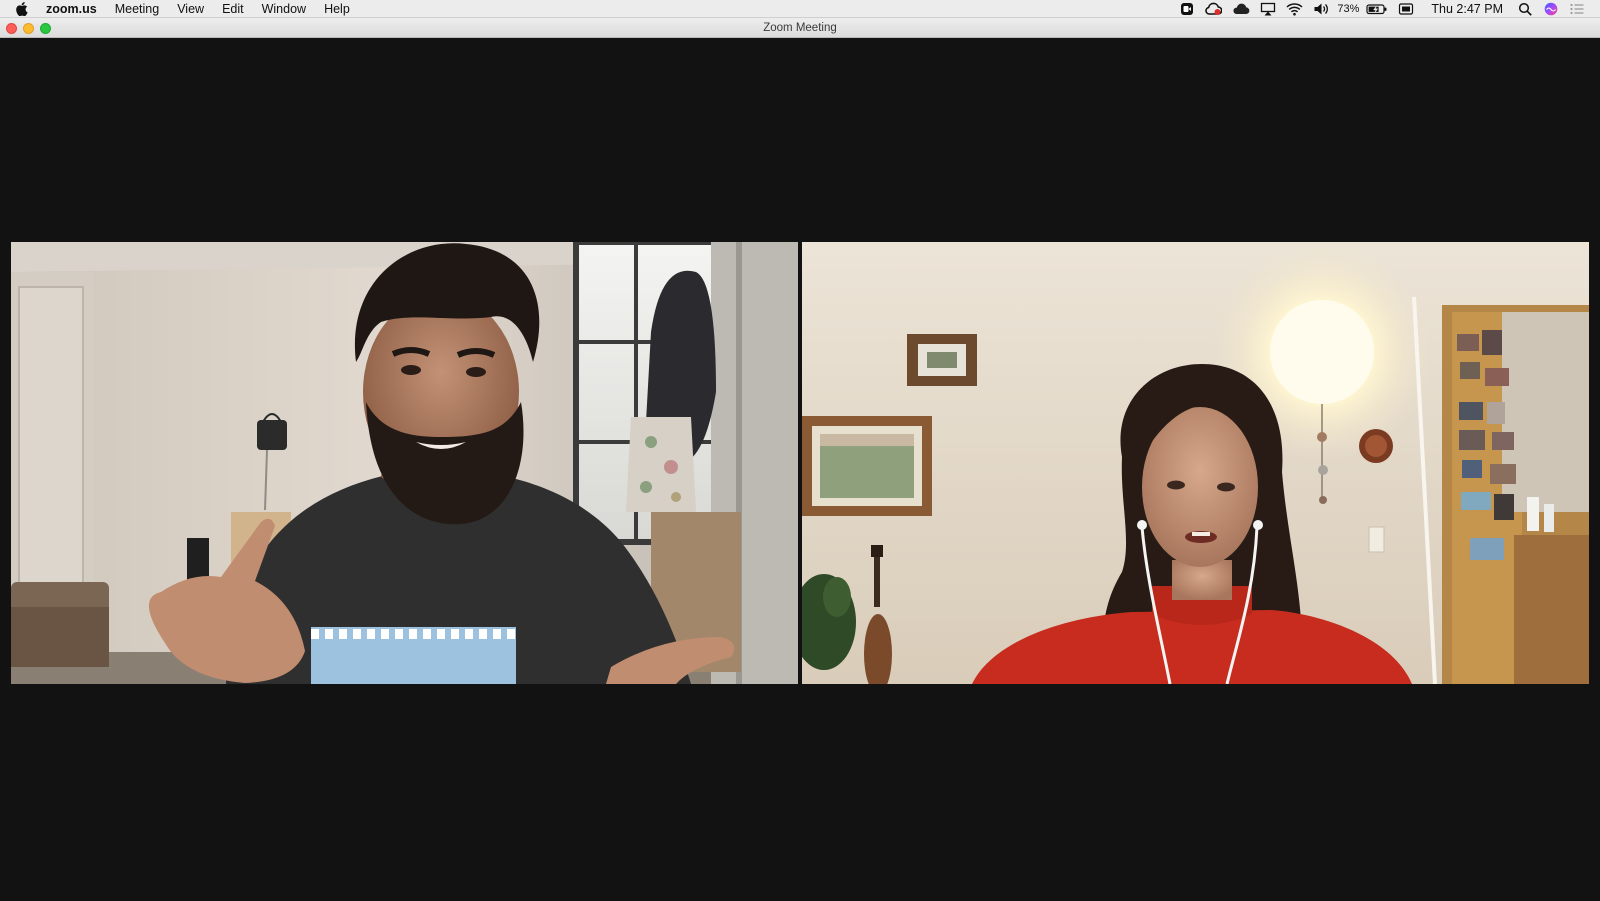 Image resolution: width=1600 pixels, height=901 pixels. Describe the element at coordinates (23, 8) in the screenshot. I see `apple-icon` at that location.